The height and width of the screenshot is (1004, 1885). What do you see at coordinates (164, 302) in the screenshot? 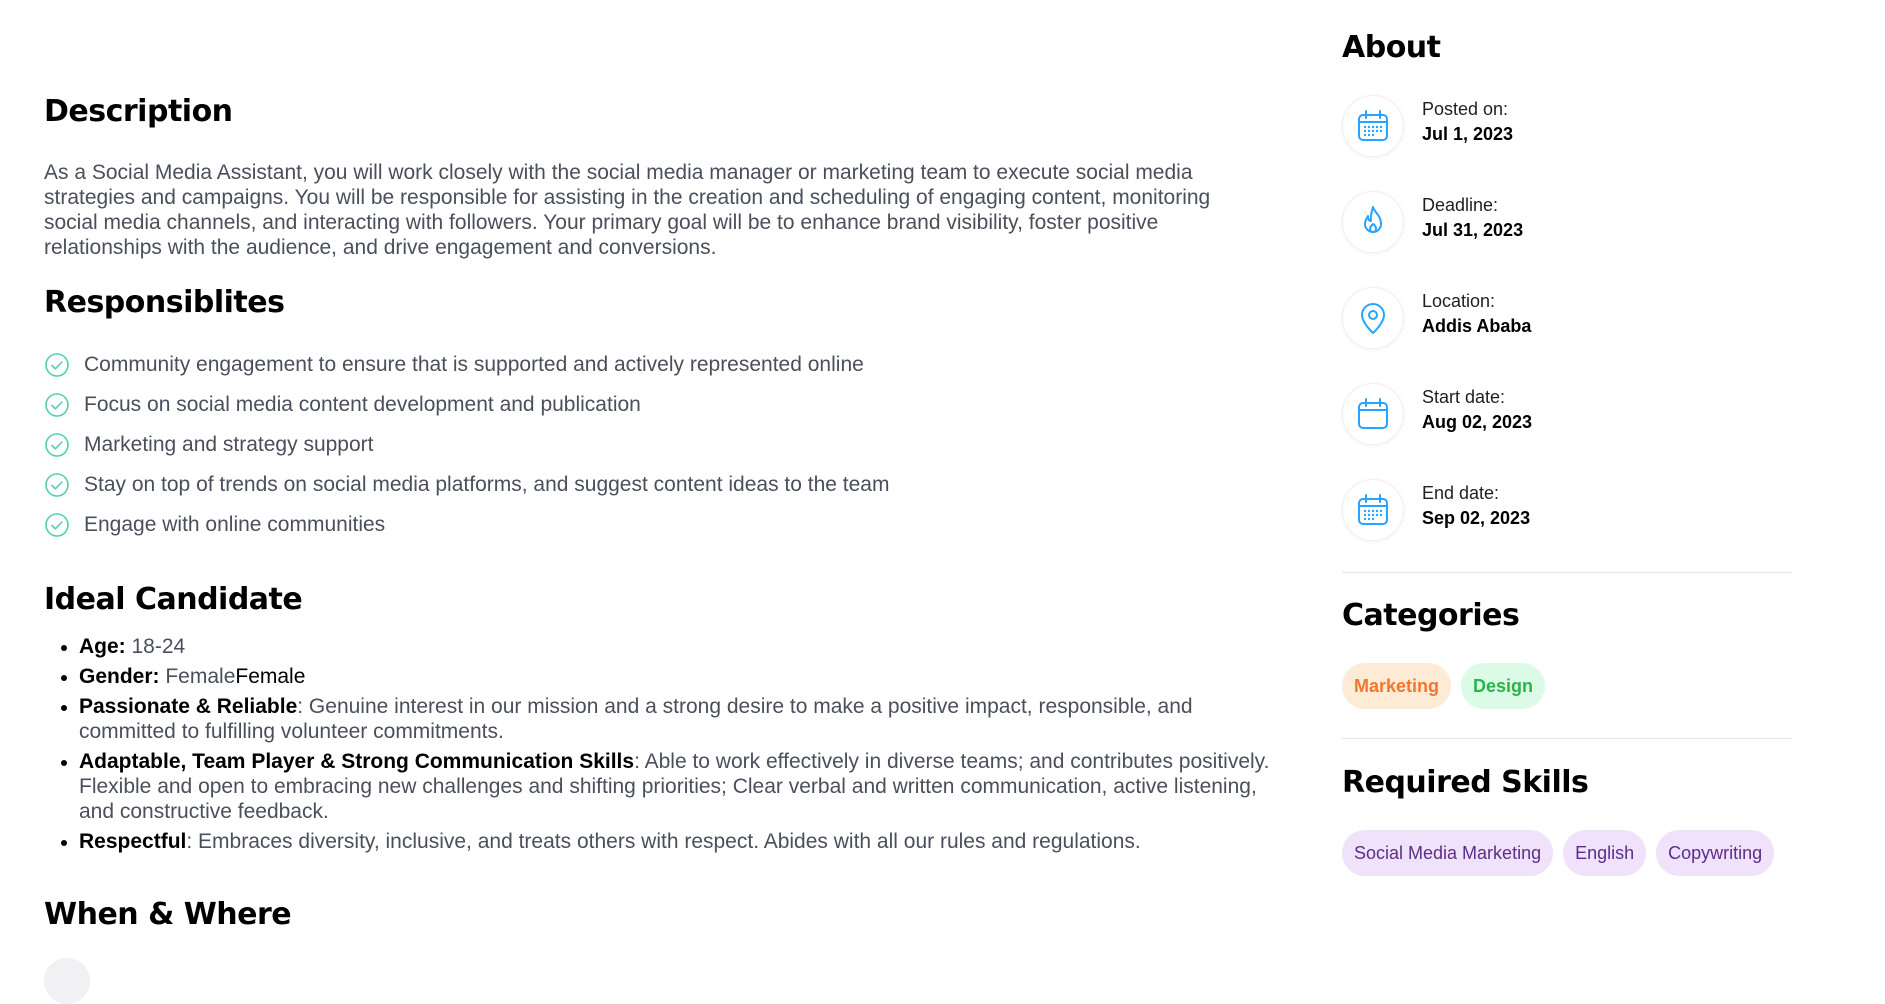
I see `responsibilities-heading: Responsiblites` at bounding box center [164, 302].